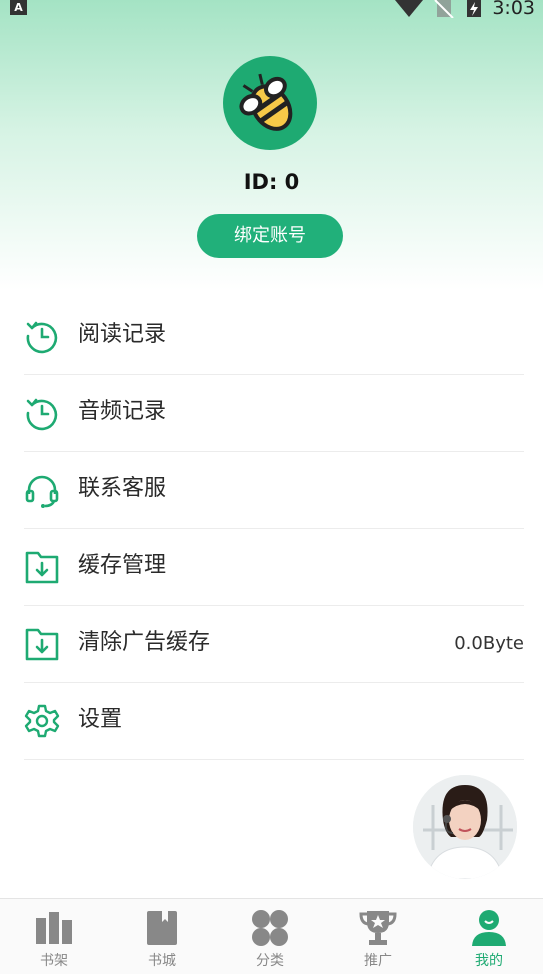 The height and width of the screenshot is (974, 543). Describe the element at coordinates (378, 928) in the screenshot. I see `trophy-icon` at that location.